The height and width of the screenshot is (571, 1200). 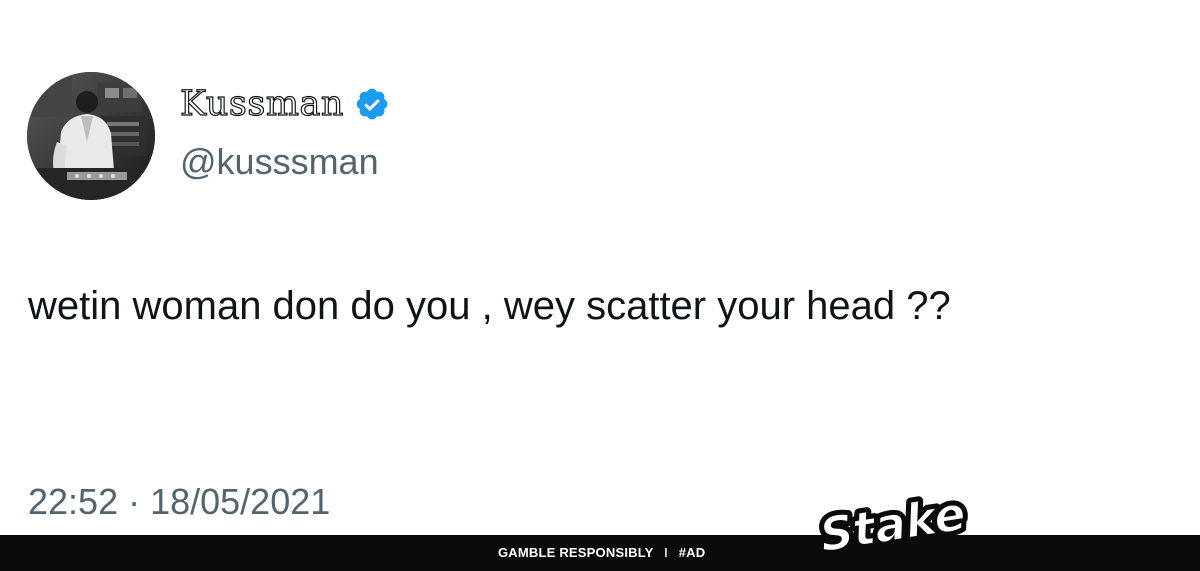 I want to click on profile-avatar, so click(x=91, y=136).